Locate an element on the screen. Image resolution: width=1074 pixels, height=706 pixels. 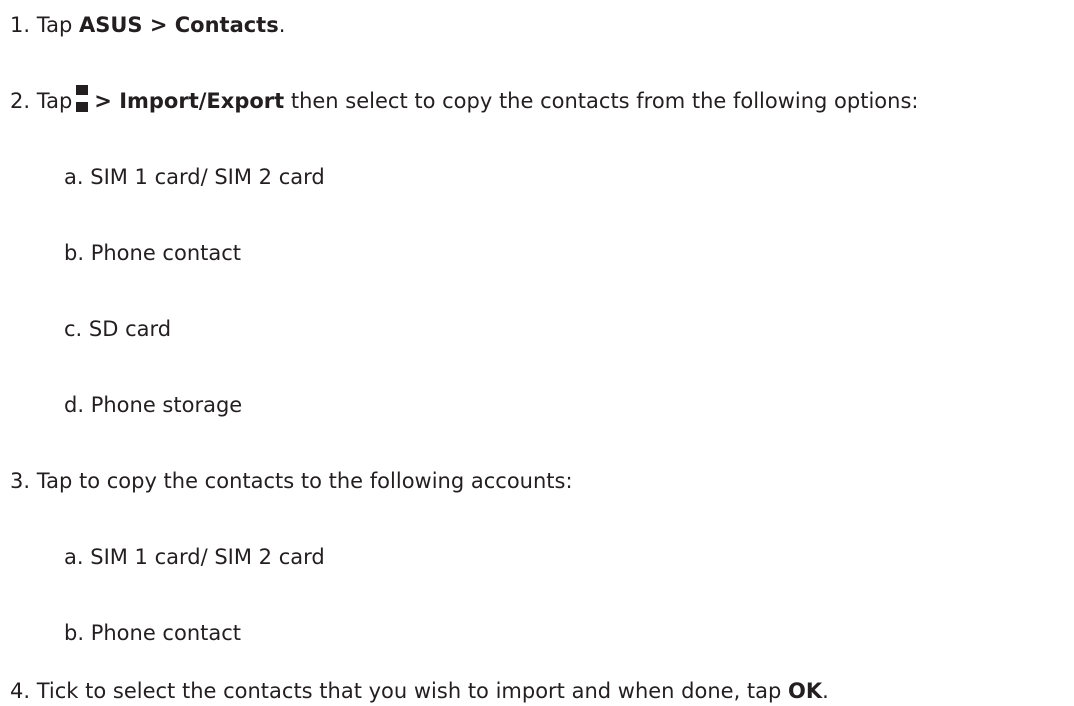
step-2-number: 2. is located at coordinates (20, 101).